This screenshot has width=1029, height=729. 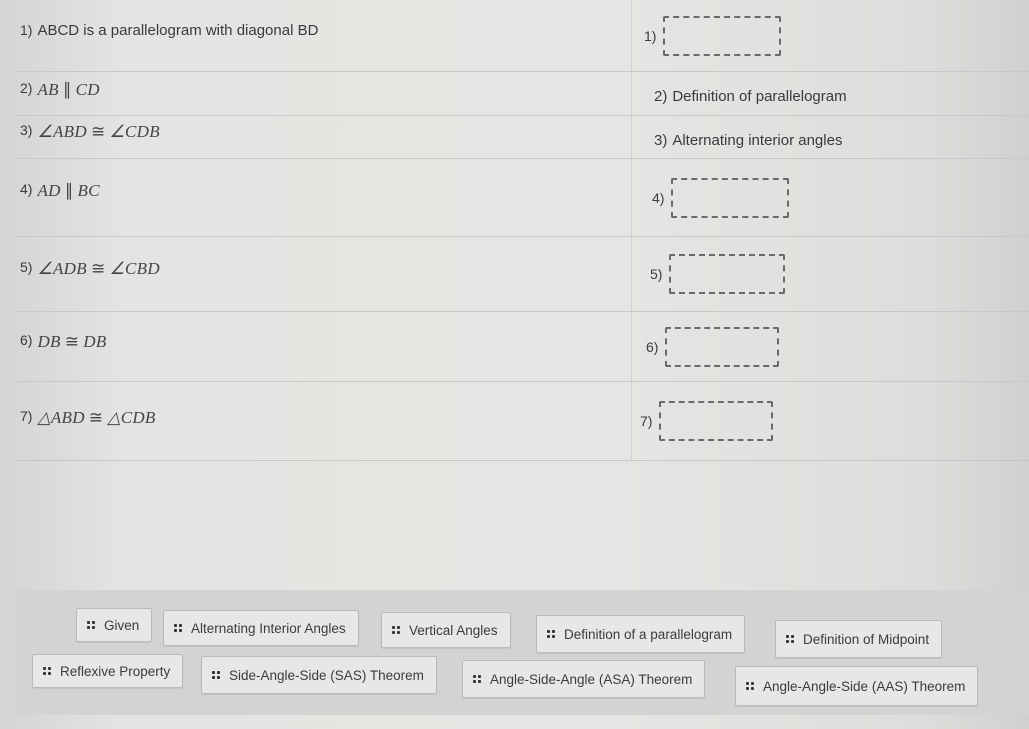 What do you see at coordinates (62, 268) in the screenshot?
I see `math-term: ∠ADB` at bounding box center [62, 268].